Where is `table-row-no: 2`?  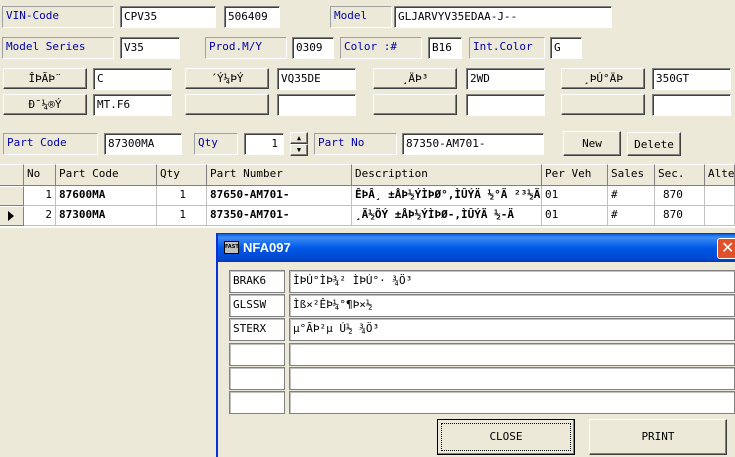
table-row-no: 2 is located at coordinates (40, 216).